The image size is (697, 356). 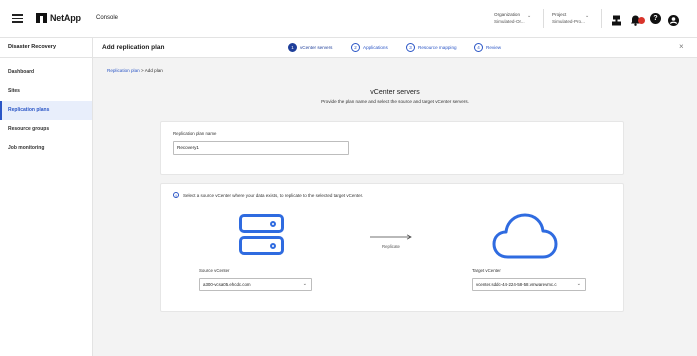 I want to click on sidebar-item-resource-groups: Resource groups, so click(x=46, y=129).